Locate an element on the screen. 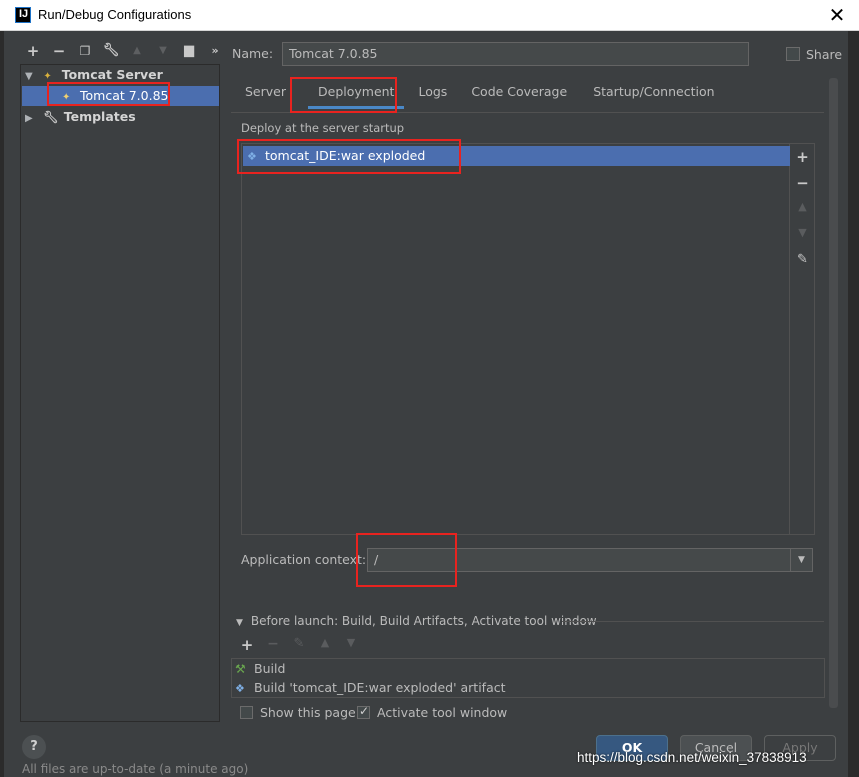 This screenshot has height=777, width=859. collapsed-arrow-icon: ▶ is located at coordinates (32, 119).